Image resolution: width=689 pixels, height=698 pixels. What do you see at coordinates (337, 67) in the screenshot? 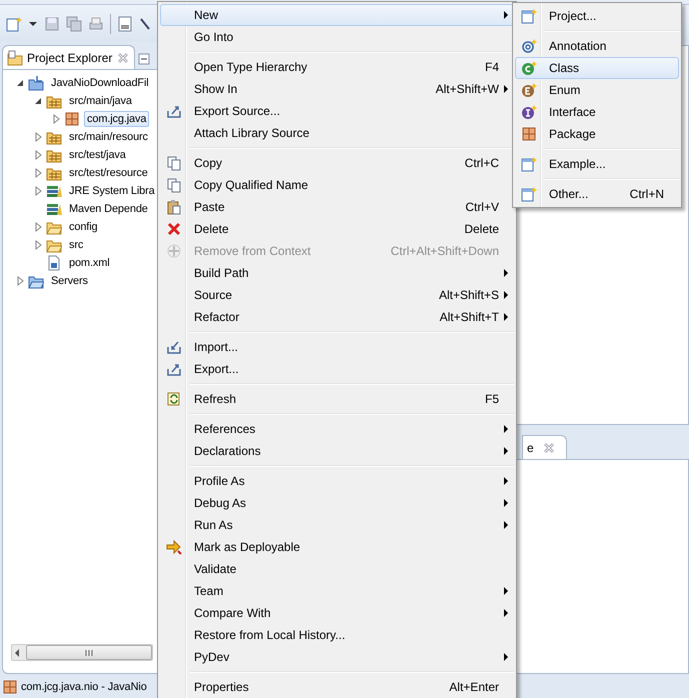
I see `menu-item: Open Type Hierarchy F4` at bounding box center [337, 67].